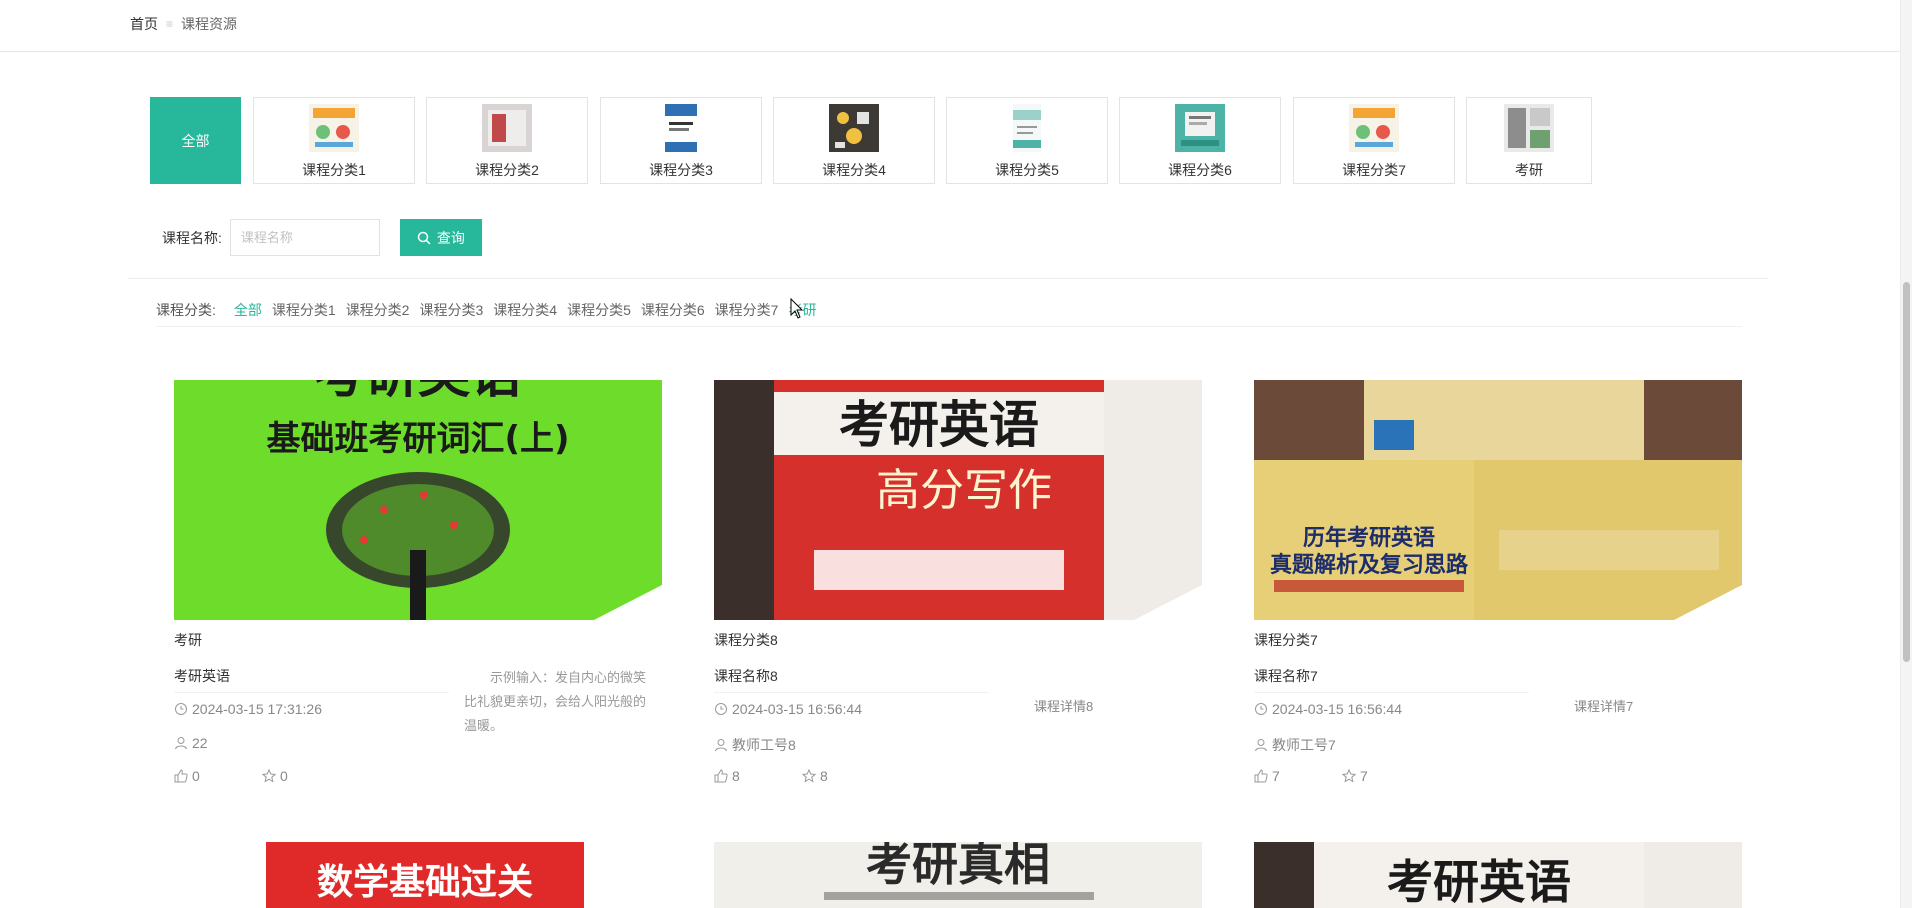 This screenshot has width=1912, height=908. What do you see at coordinates (1604, 706) in the screenshot?
I see `course-detail: 课程详情7` at bounding box center [1604, 706].